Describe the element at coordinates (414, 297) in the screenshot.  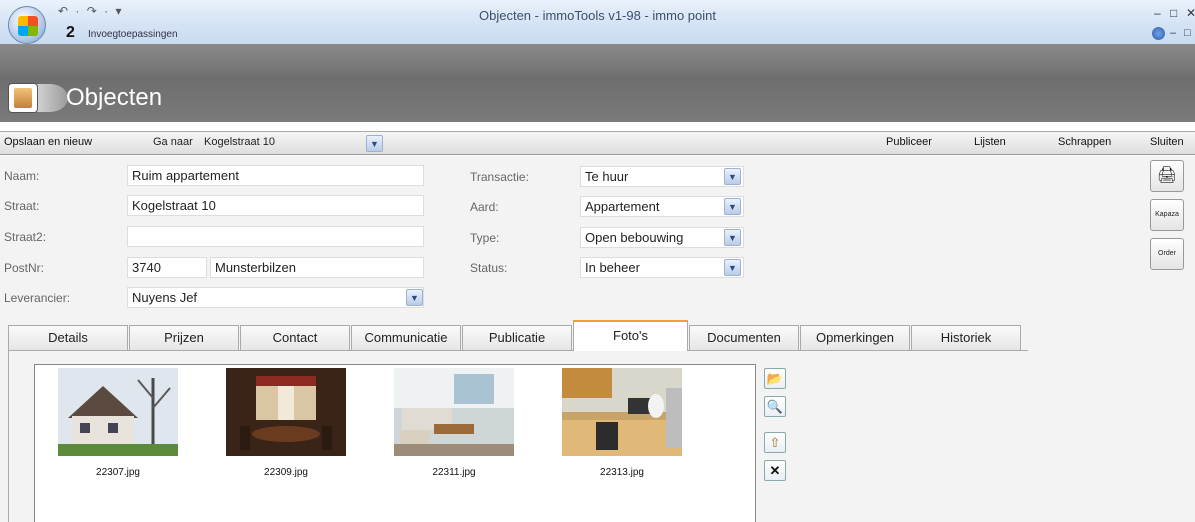
I see `leverancier-chevron-down-icon: ▼` at that location.